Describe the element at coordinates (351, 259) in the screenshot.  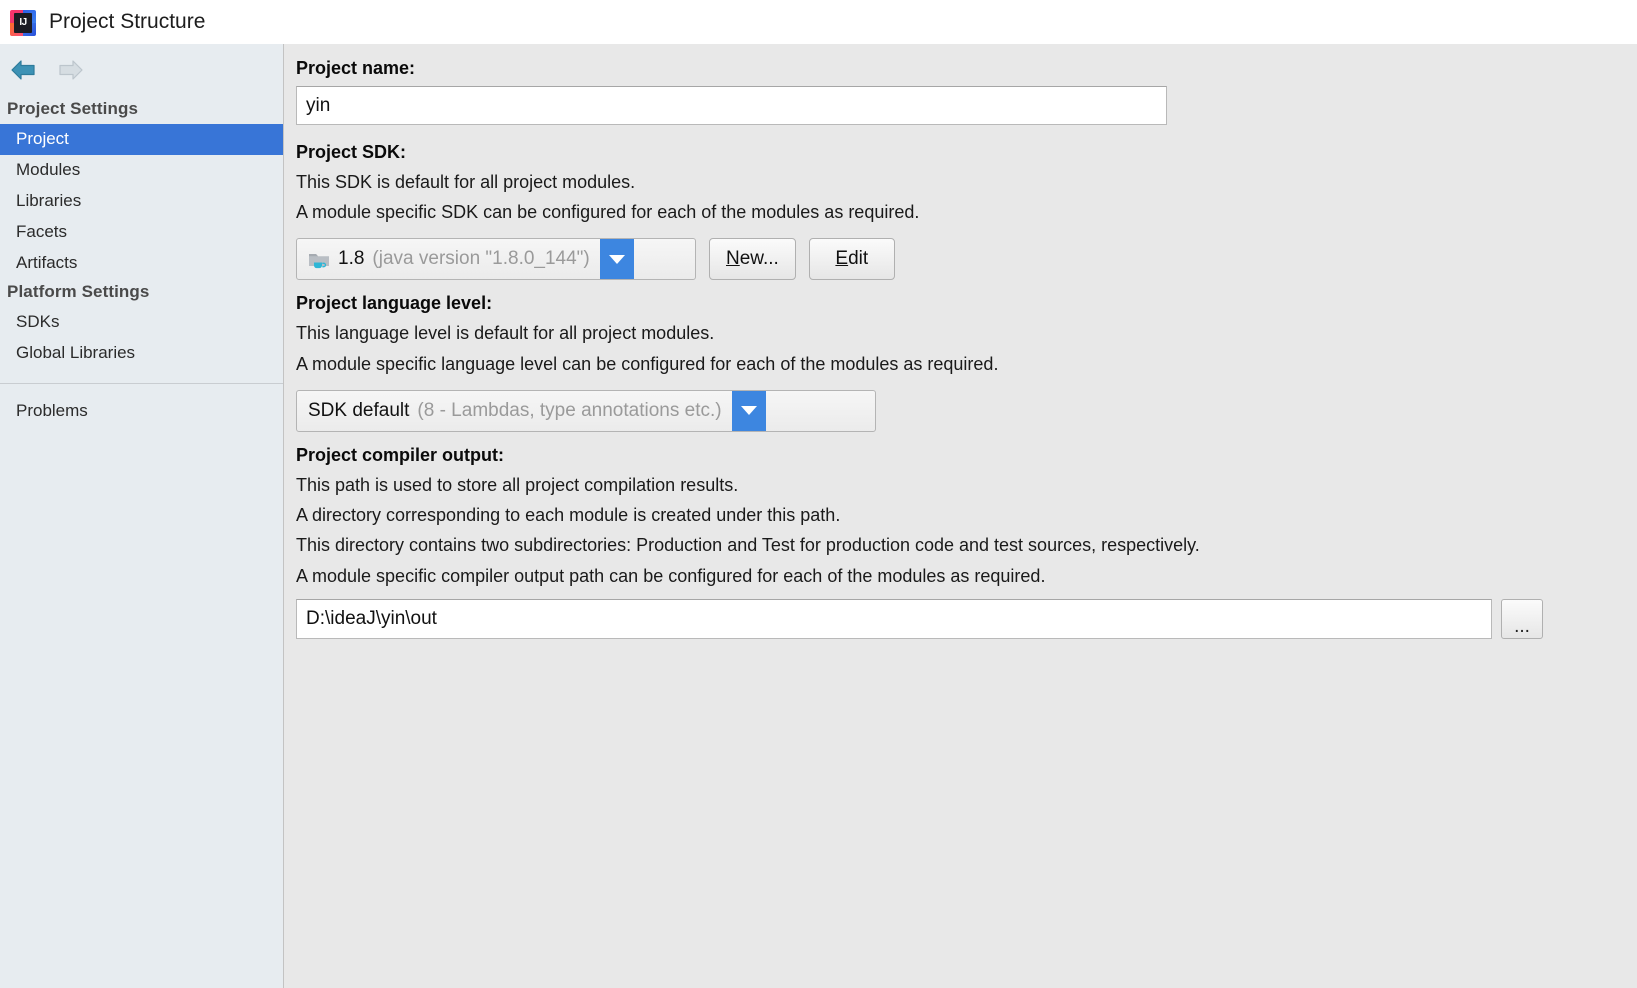
I see `project-sdk-version: 1.8` at that location.